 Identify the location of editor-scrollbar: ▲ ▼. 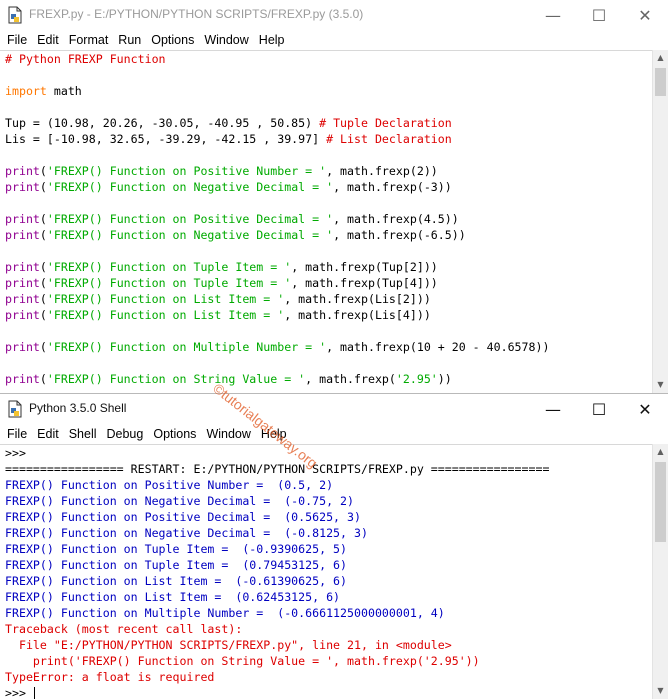
(660, 221).